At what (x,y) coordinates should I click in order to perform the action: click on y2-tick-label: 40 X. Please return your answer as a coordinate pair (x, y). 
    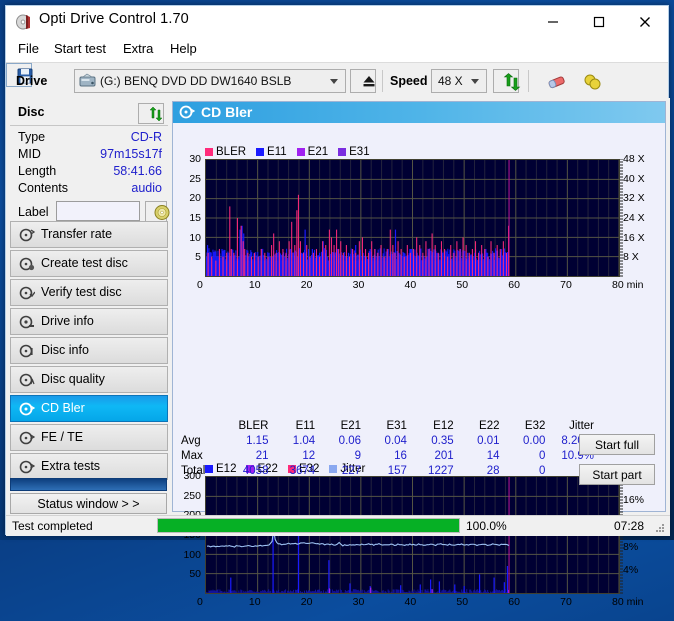
    Looking at the image, I should click on (634, 178).